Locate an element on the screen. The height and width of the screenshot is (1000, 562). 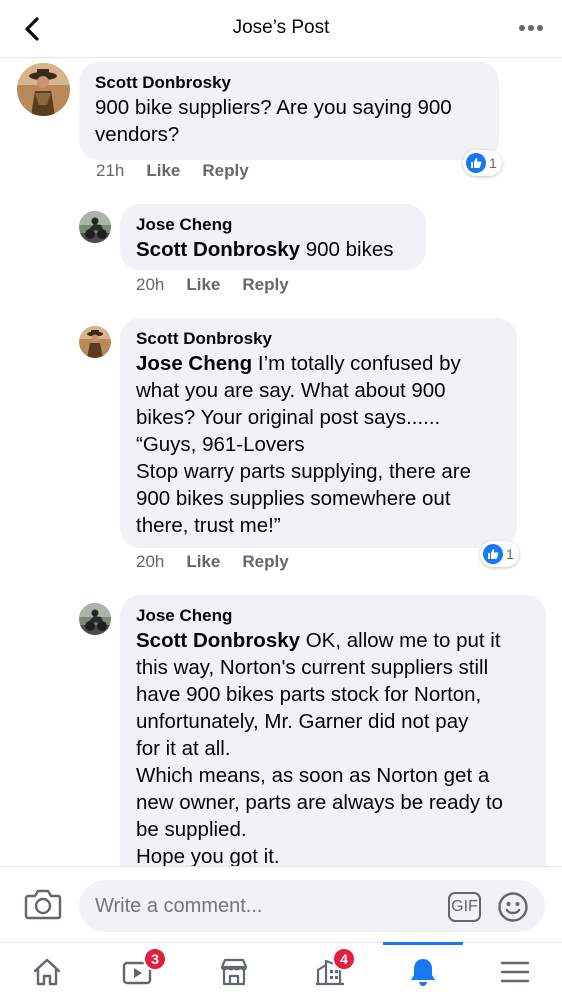
comment-composer: GIF is located at coordinates (281, 904).